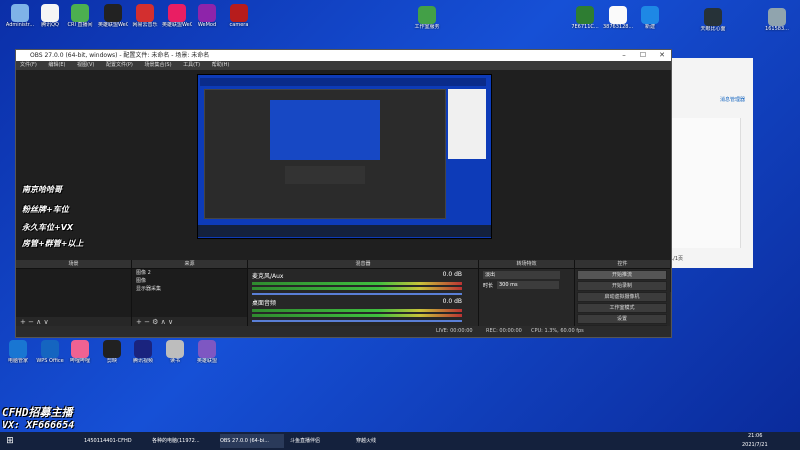 This screenshot has height=450, width=800. What do you see at coordinates (454, 331) in the screenshot?
I see `live-status: LIVE: 00:00:00` at bounding box center [454, 331].